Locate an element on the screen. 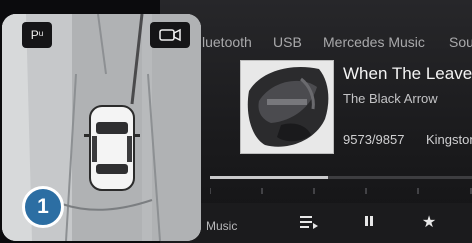  track-number: 9573/9857 is located at coordinates (374, 139).